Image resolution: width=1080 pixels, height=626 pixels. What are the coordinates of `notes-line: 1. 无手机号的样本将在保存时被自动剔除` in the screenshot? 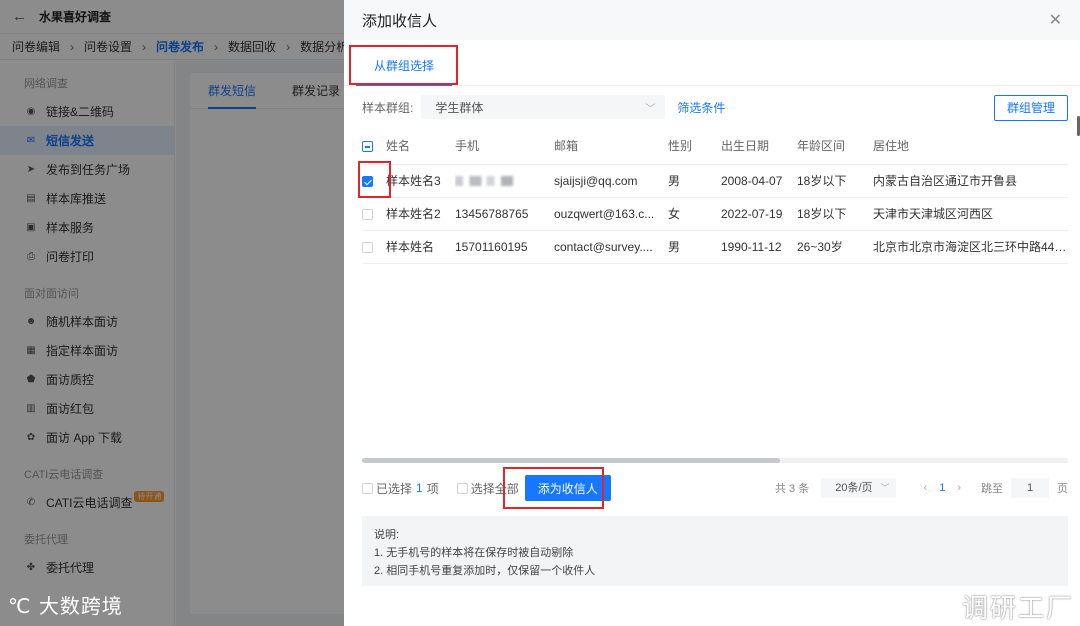 It's located at (474, 553).